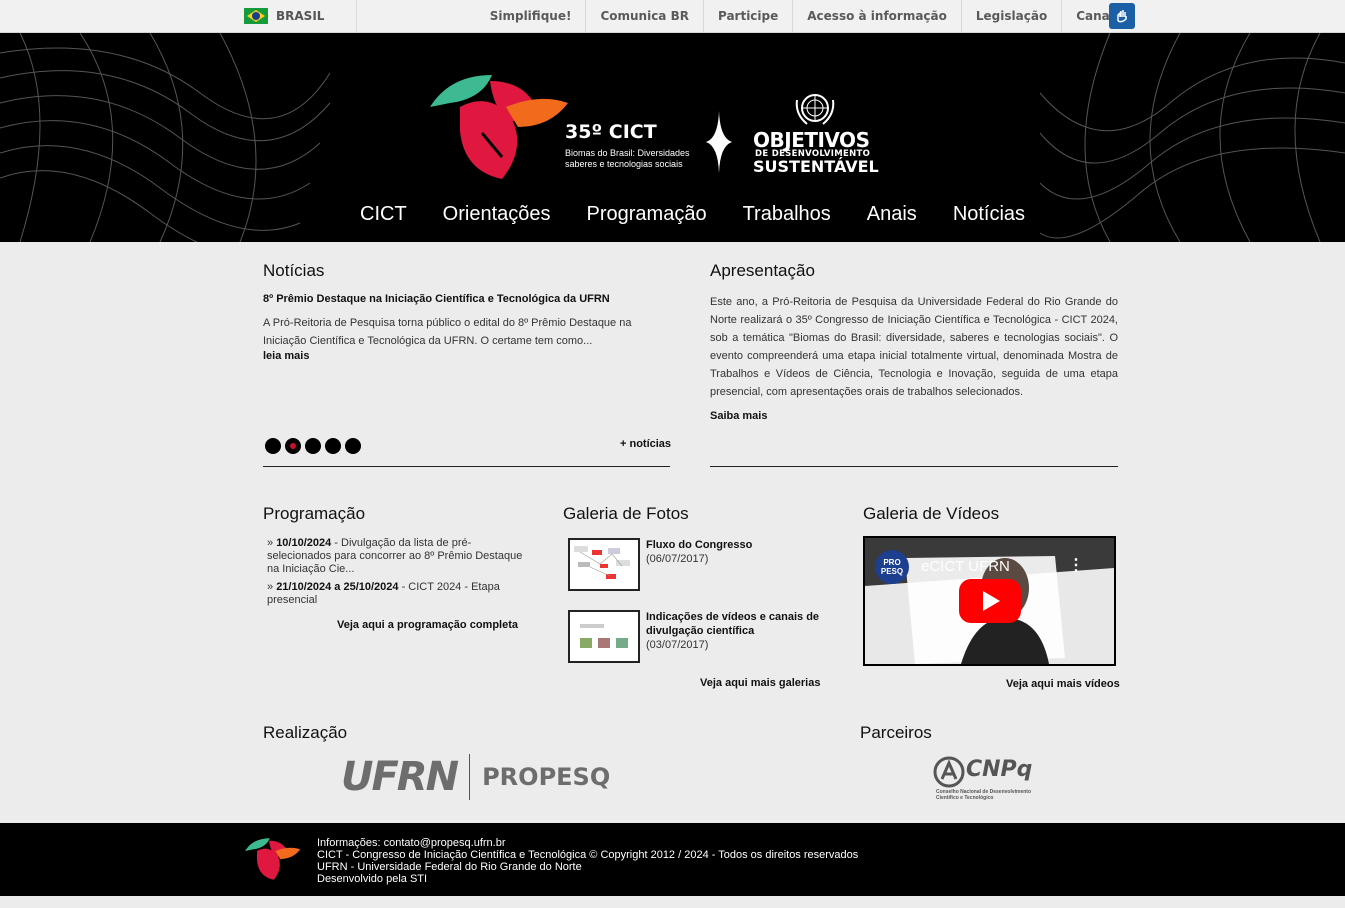 The image size is (1345, 908). What do you see at coordinates (645, 444) in the screenshot?
I see `more-news-link: + notícias` at bounding box center [645, 444].